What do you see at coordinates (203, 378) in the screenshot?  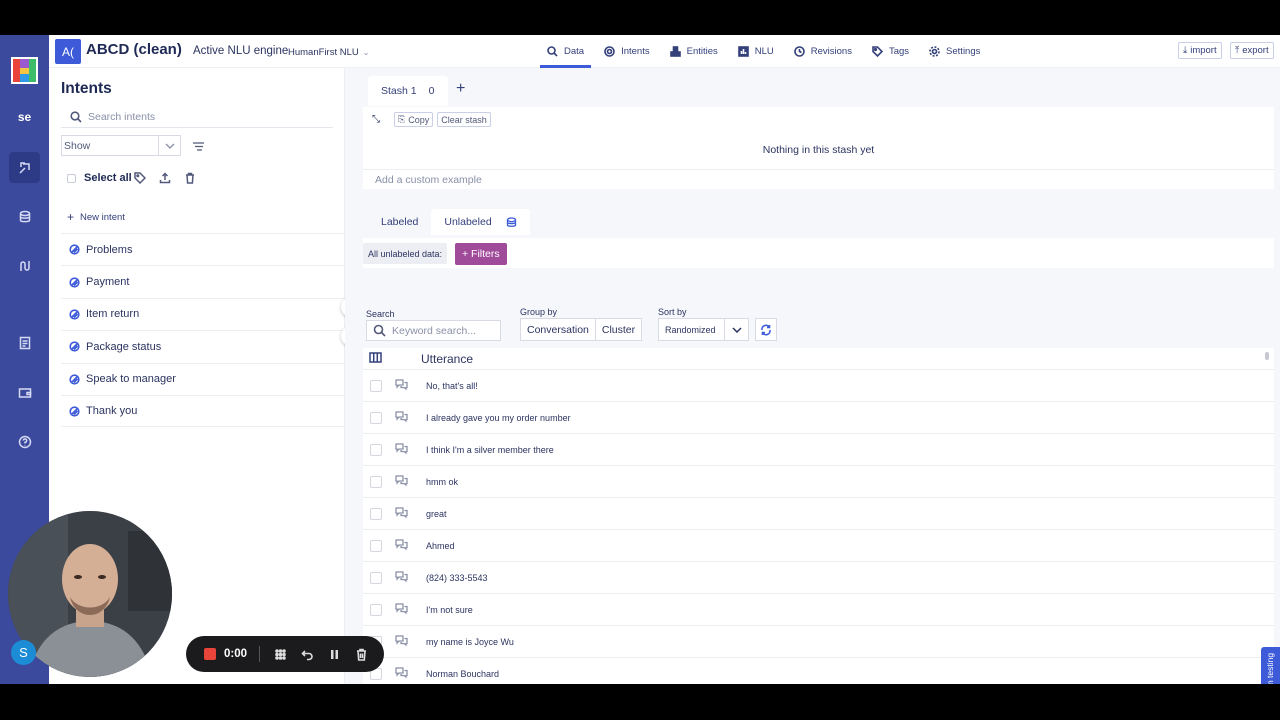 I see `intent-item: Speak to manager` at bounding box center [203, 378].